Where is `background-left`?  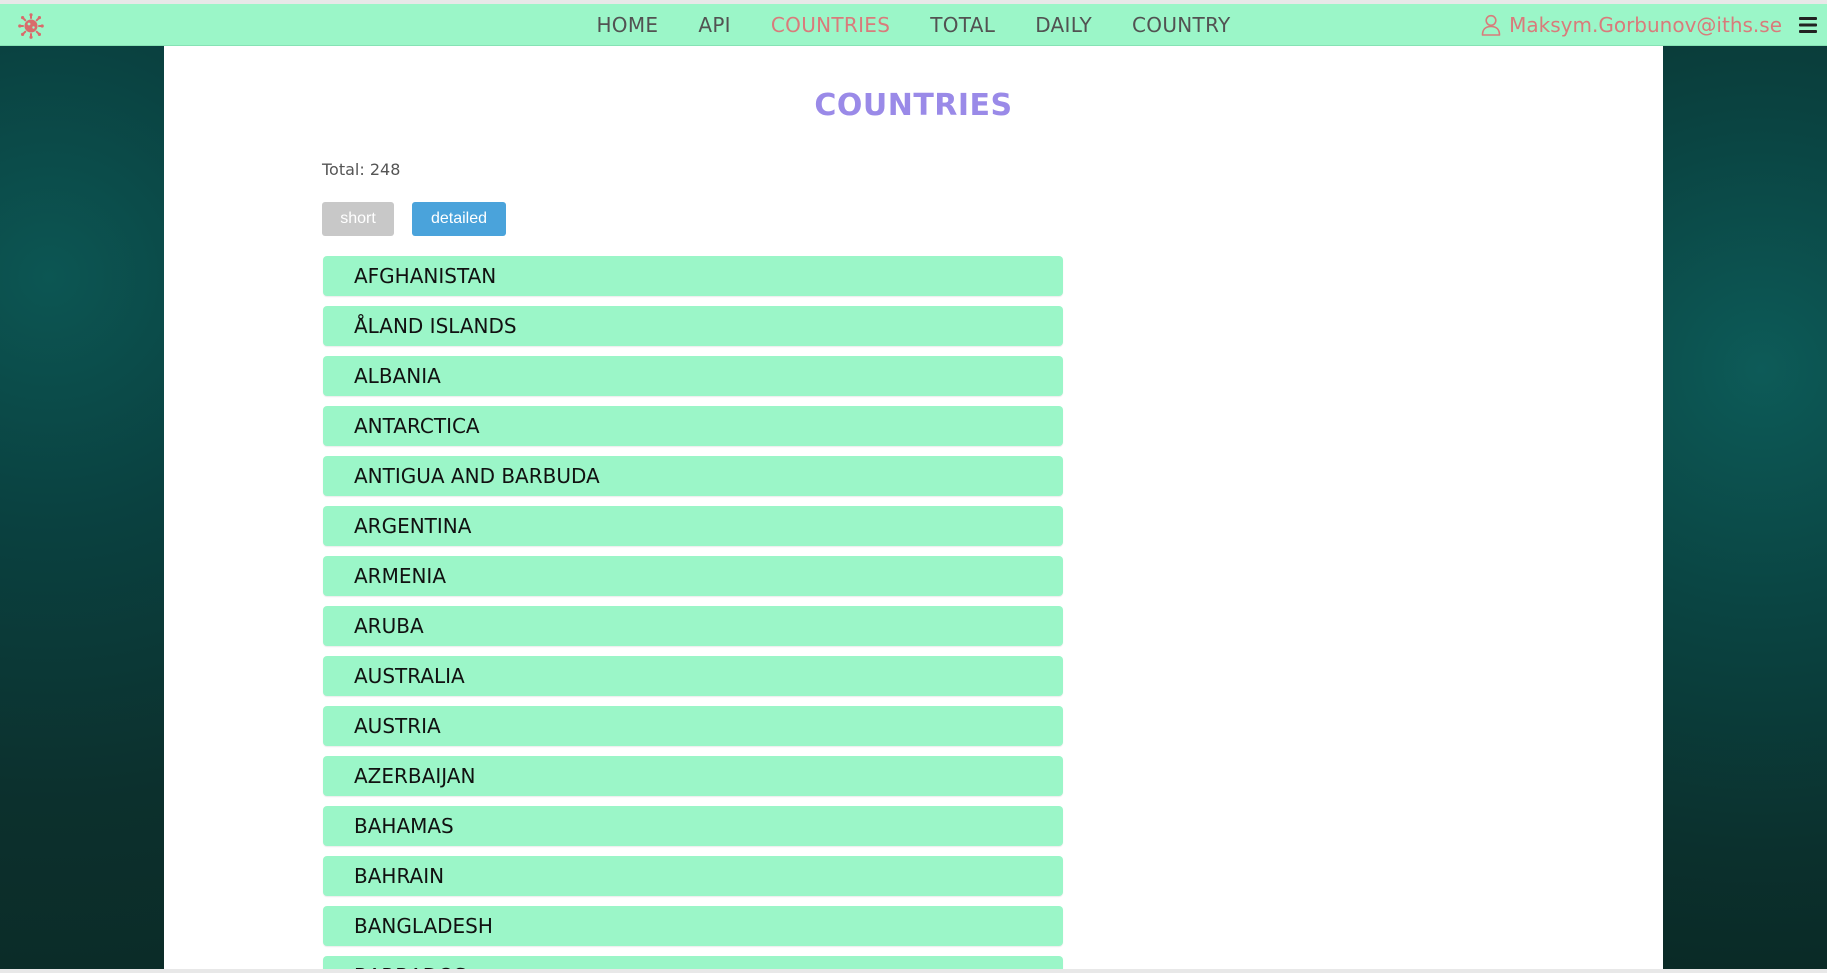
background-left is located at coordinates (82, 507).